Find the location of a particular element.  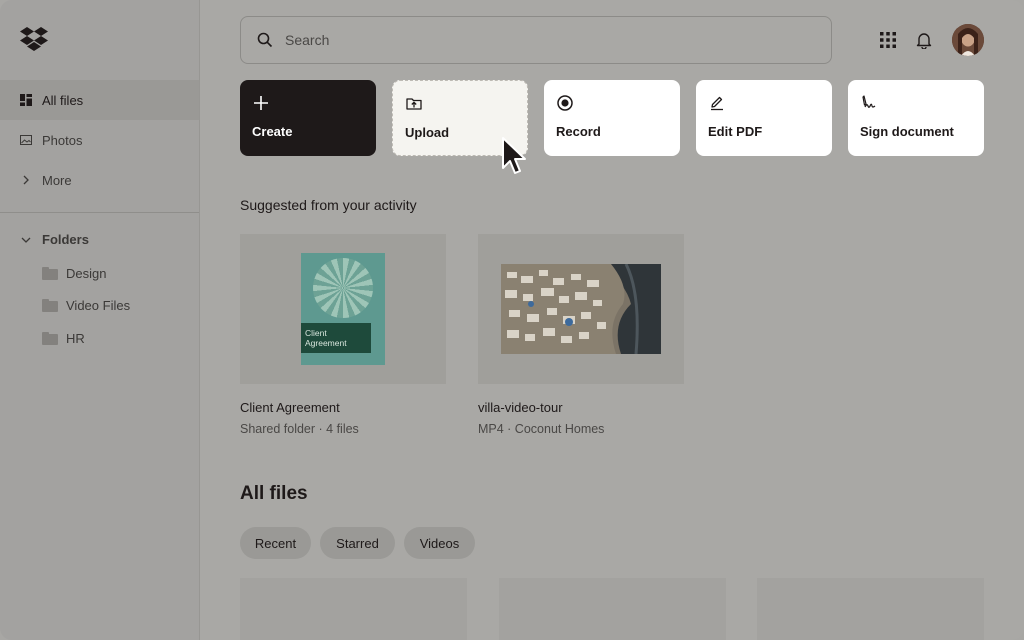

record-button: Record is located at coordinates (612, 118).